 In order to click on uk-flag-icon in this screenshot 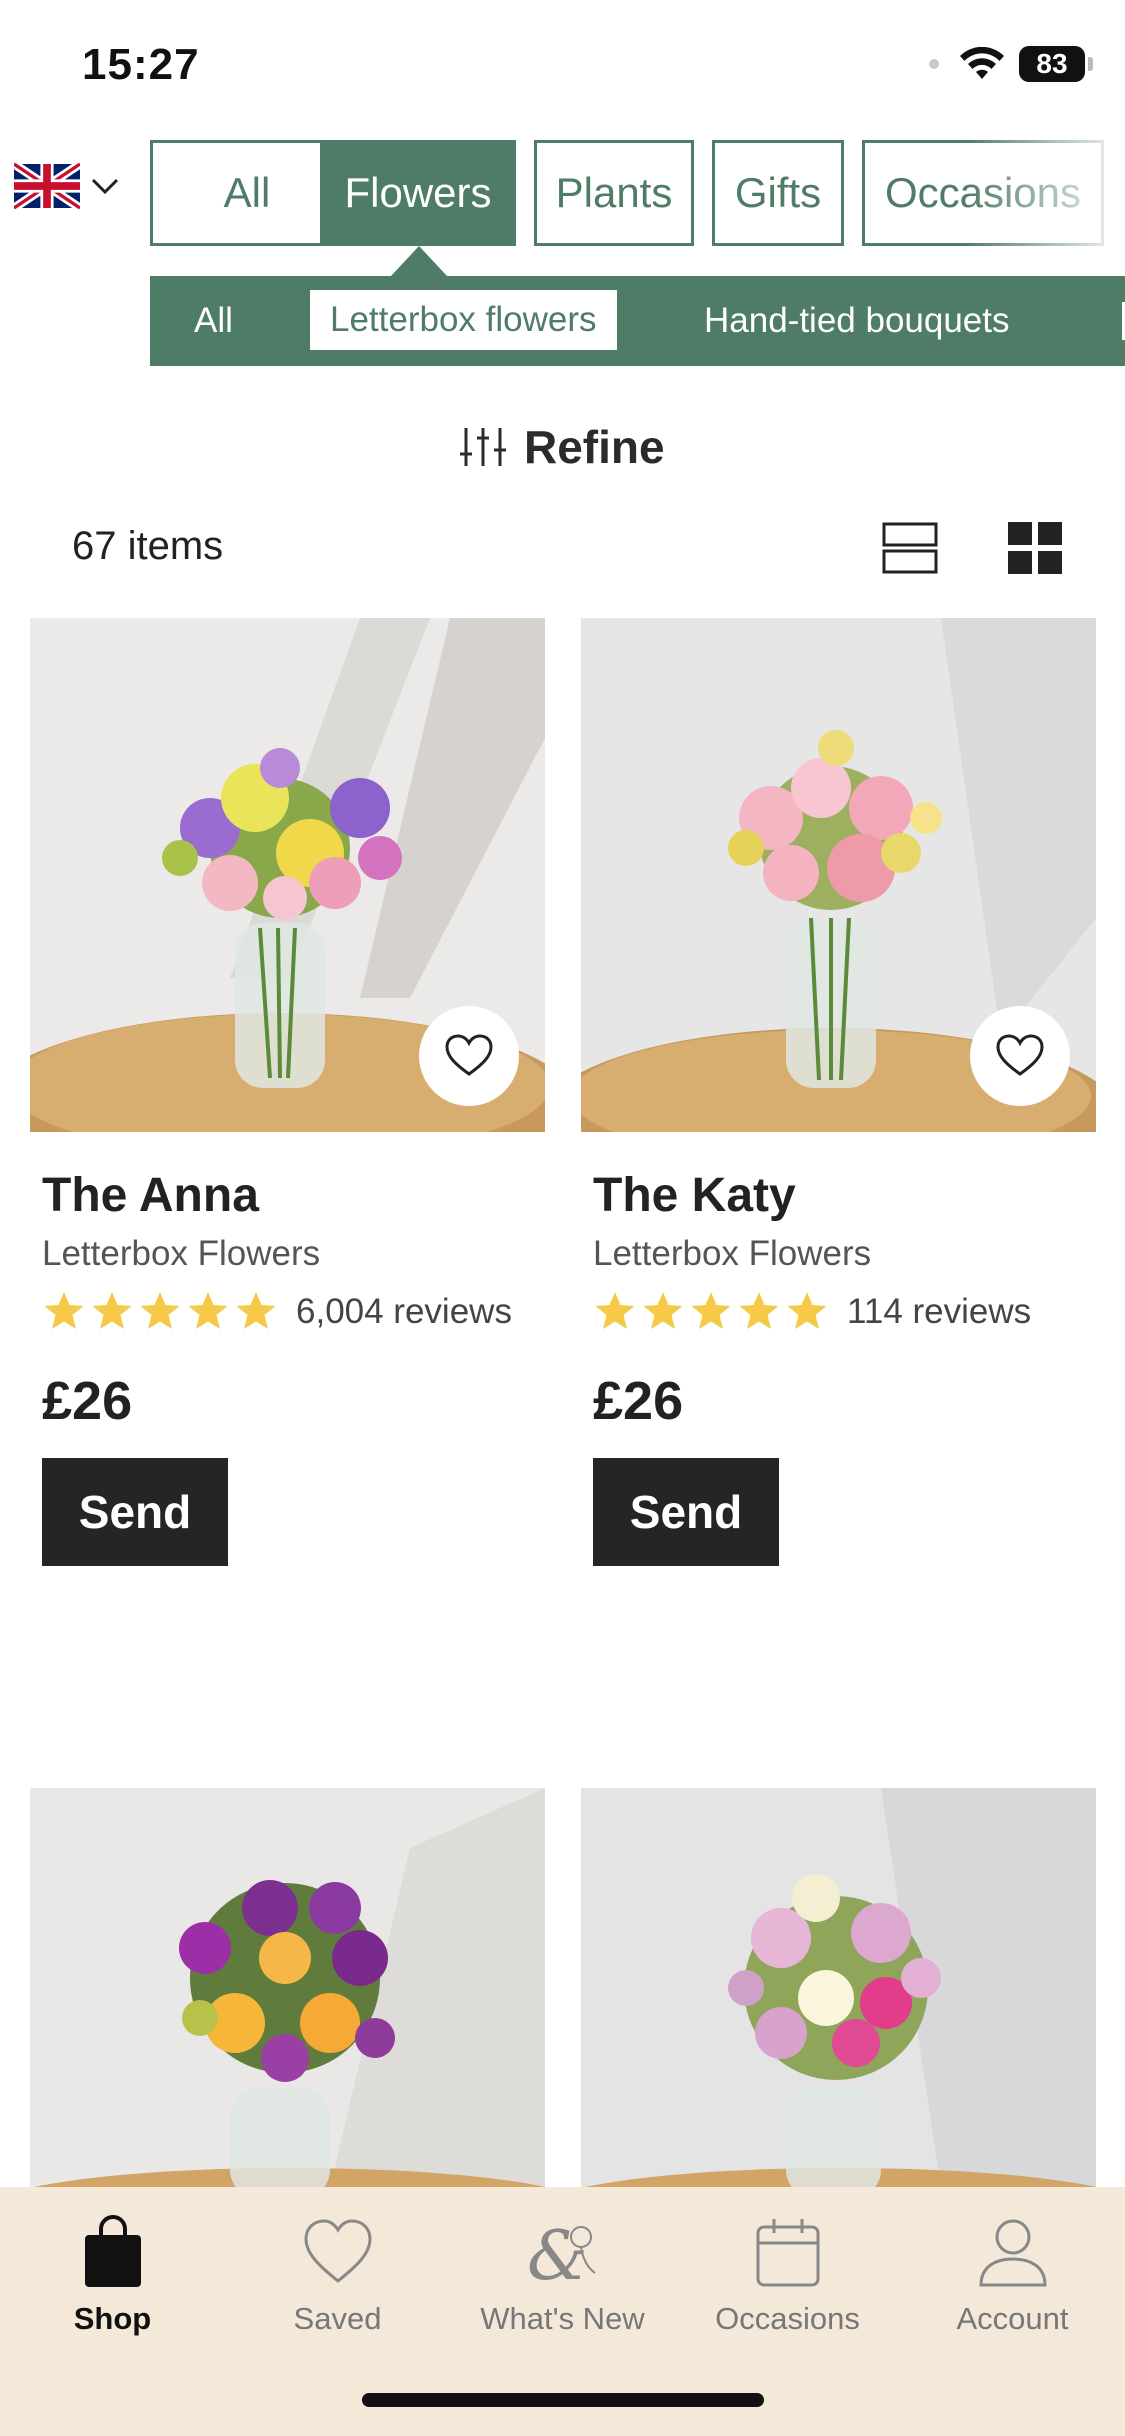, I will do `click(47, 186)`.